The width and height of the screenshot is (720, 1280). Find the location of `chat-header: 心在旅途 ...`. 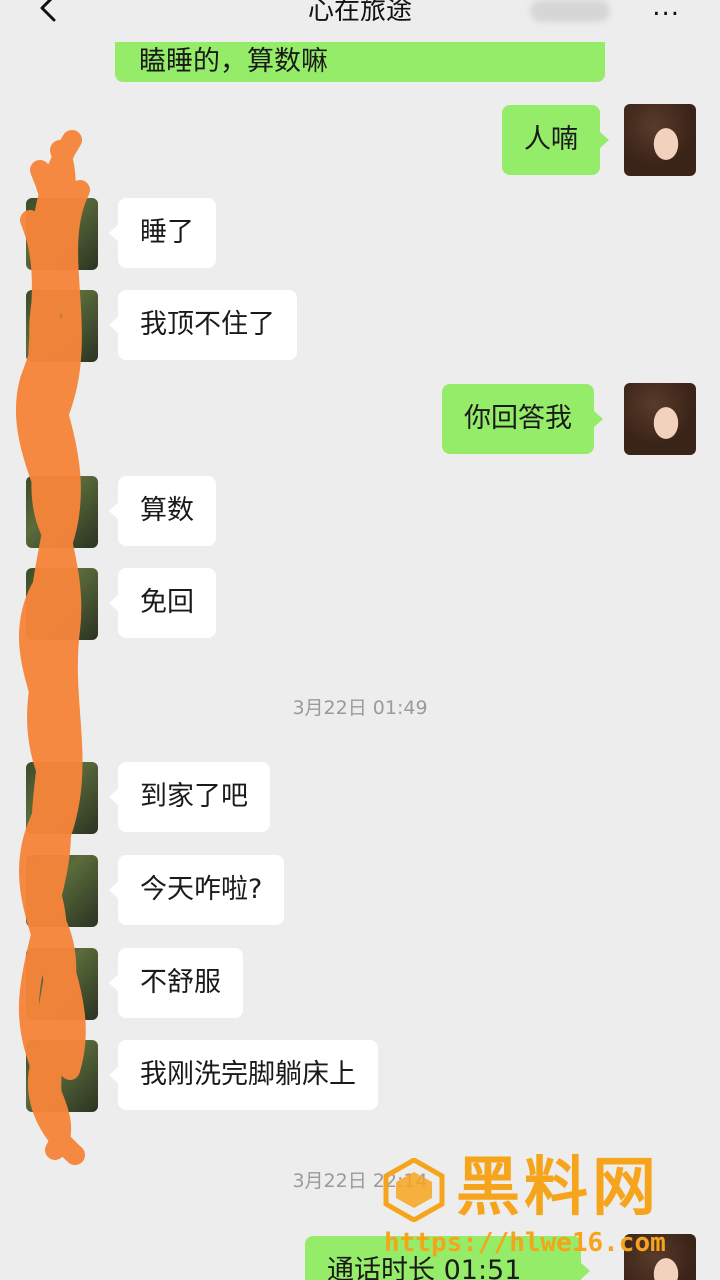

chat-header: 心在旅途 ... is located at coordinates (360, 15).